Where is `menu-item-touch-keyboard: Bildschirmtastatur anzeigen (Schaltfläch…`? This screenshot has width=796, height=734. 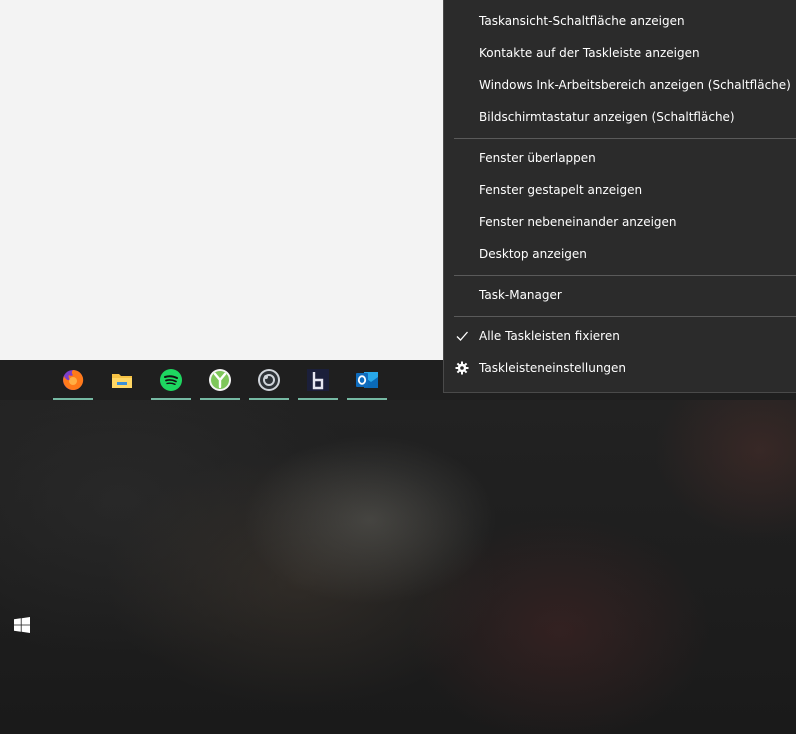 menu-item-touch-keyboard: Bildschirmtastatur anzeigen (Schaltfläch… is located at coordinates (620, 117).